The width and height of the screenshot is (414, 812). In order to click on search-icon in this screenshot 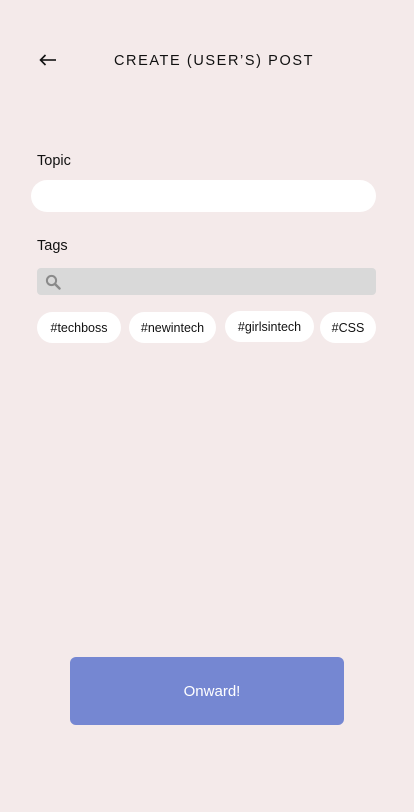, I will do `click(53, 282)`.